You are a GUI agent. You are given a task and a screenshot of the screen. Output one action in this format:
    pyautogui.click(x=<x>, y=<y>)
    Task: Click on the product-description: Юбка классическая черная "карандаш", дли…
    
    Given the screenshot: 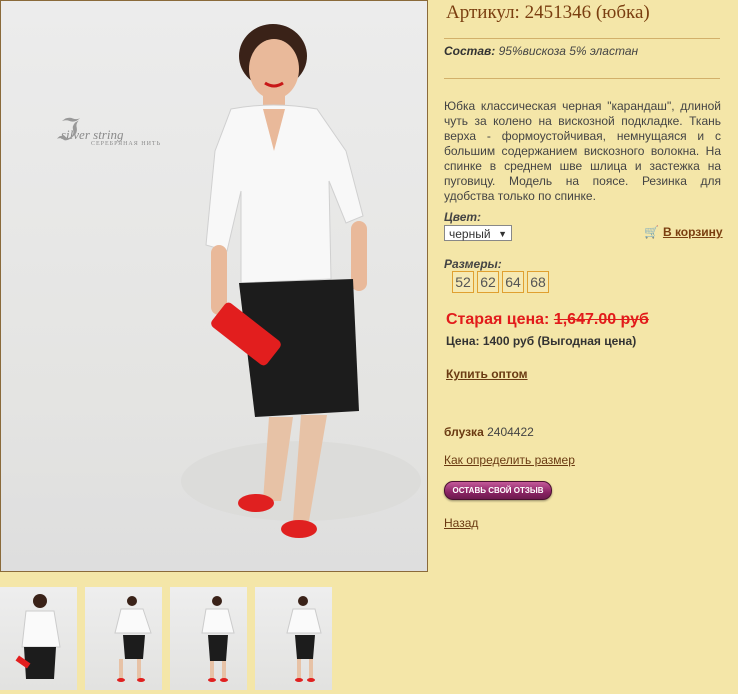 What is the action you would take?
    pyautogui.click(x=582, y=151)
    